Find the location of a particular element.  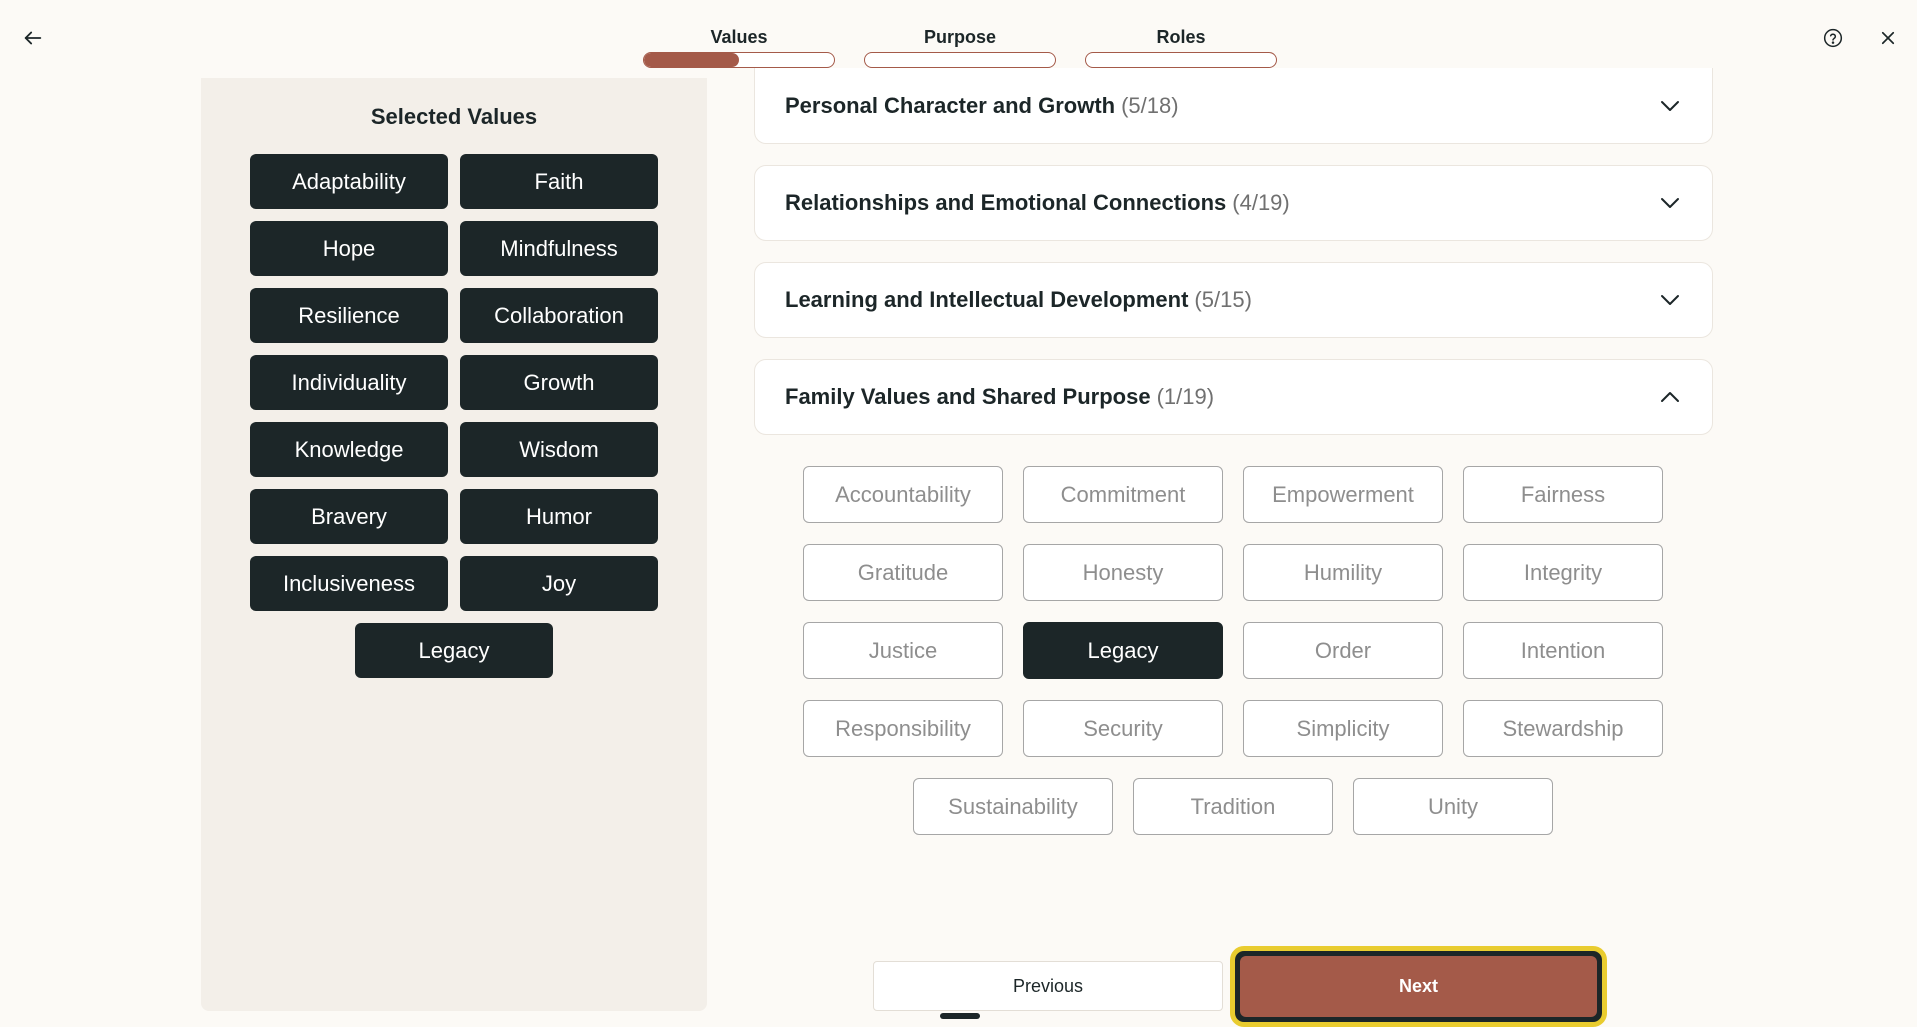

selected-value-chip: Collaboration is located at coordinates (559, 315).